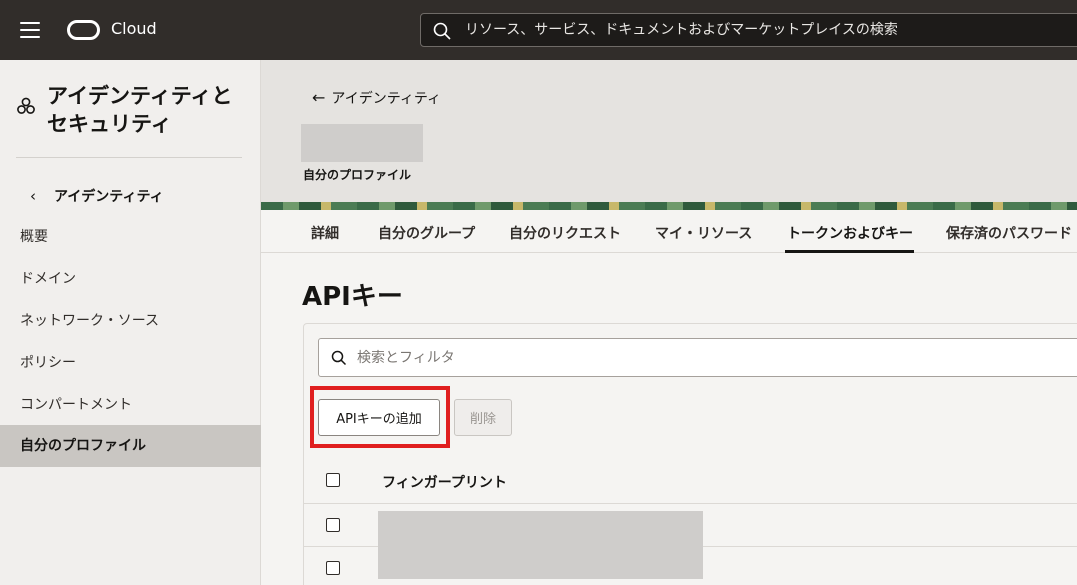  What do you see at coordinates (565, 233) in the screenshot?
I see `tab-my-requests: 自分のリクエスト` at bounding box center [565, 233].